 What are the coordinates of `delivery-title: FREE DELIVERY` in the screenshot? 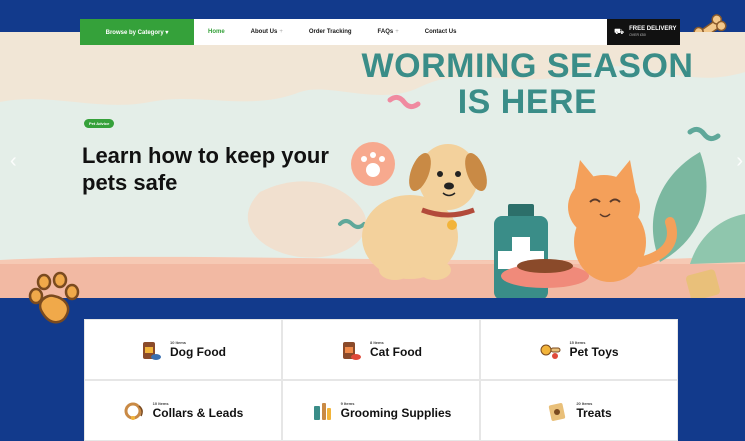 It's located at (653, 29).